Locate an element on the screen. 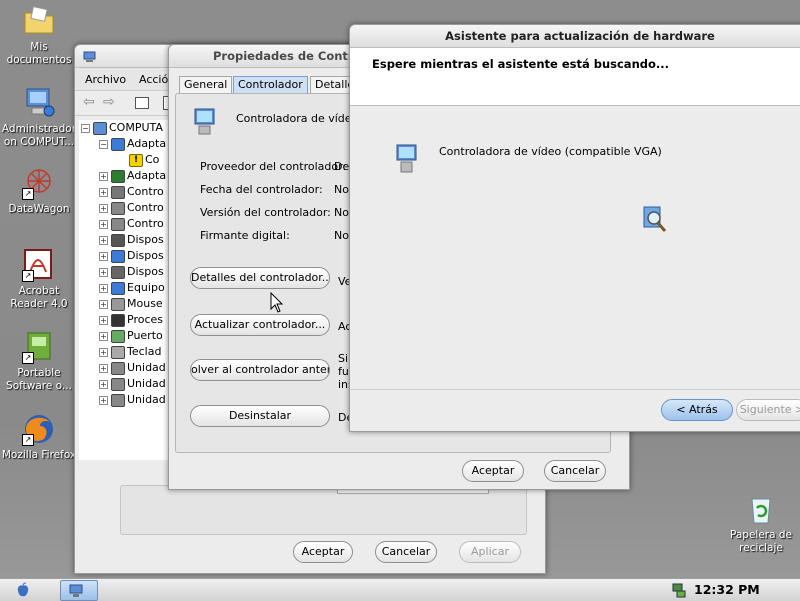 The width and height of the screenshot is (800, 601). device-tree-item: + Proces is located at coordinates (125, 320).